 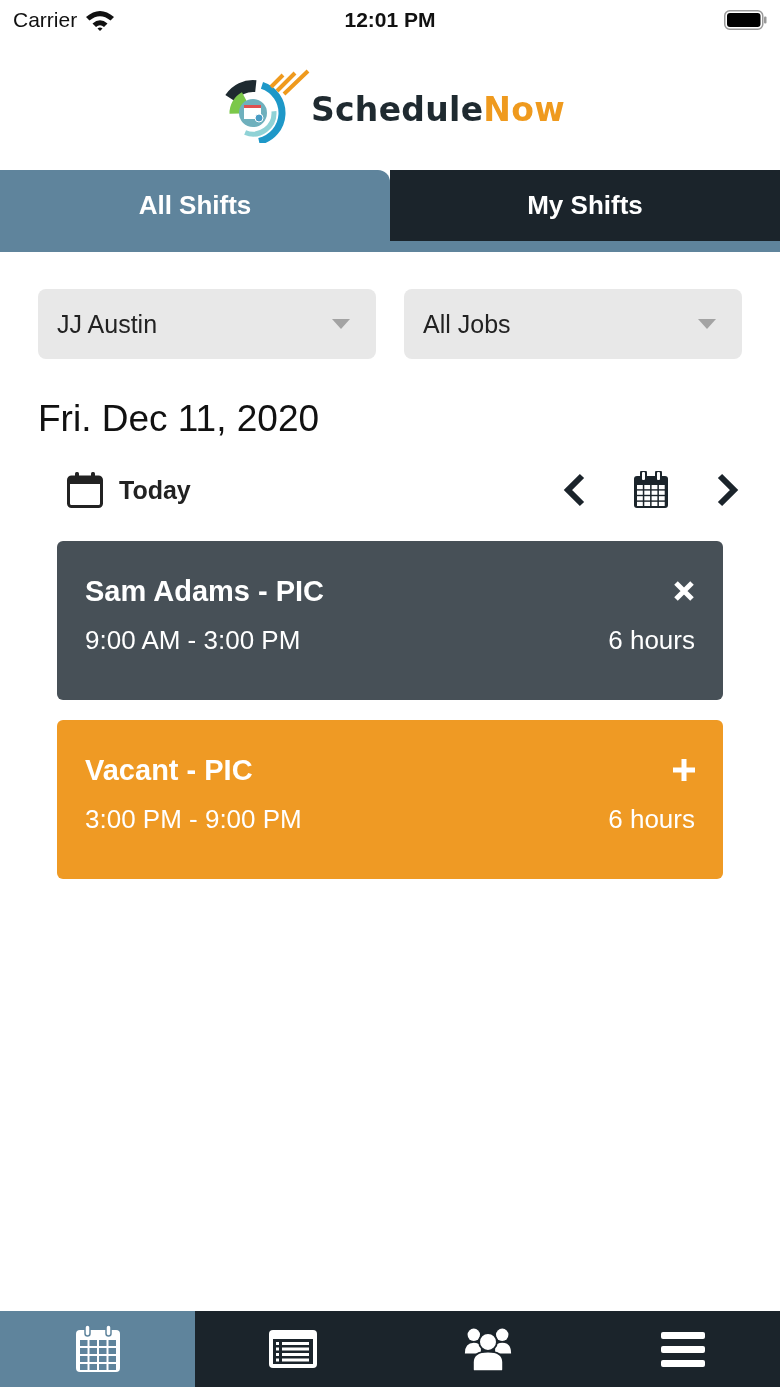 I want to click on shift-title: Sam Adams - PIC, so click(x=205, y=591).